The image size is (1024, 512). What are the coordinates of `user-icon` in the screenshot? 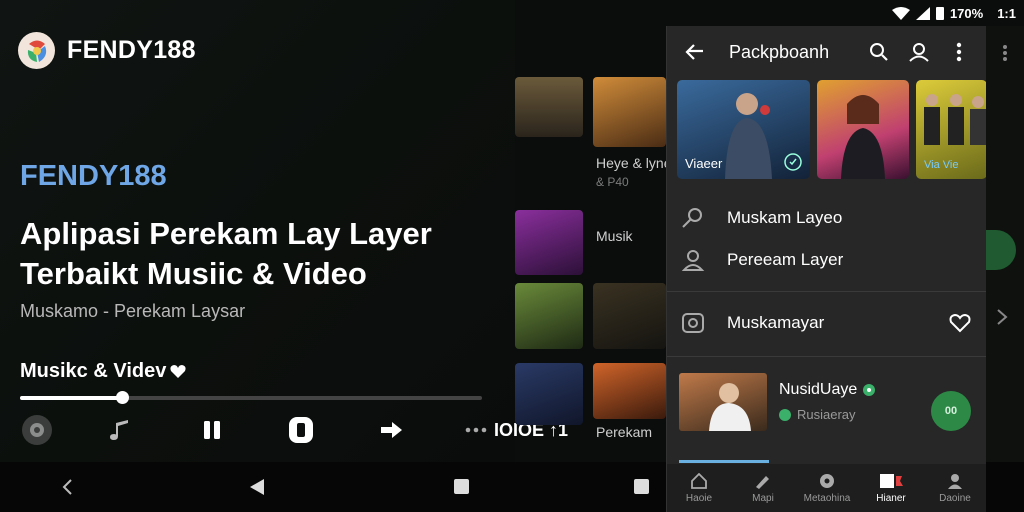 It's located at (693, 260).